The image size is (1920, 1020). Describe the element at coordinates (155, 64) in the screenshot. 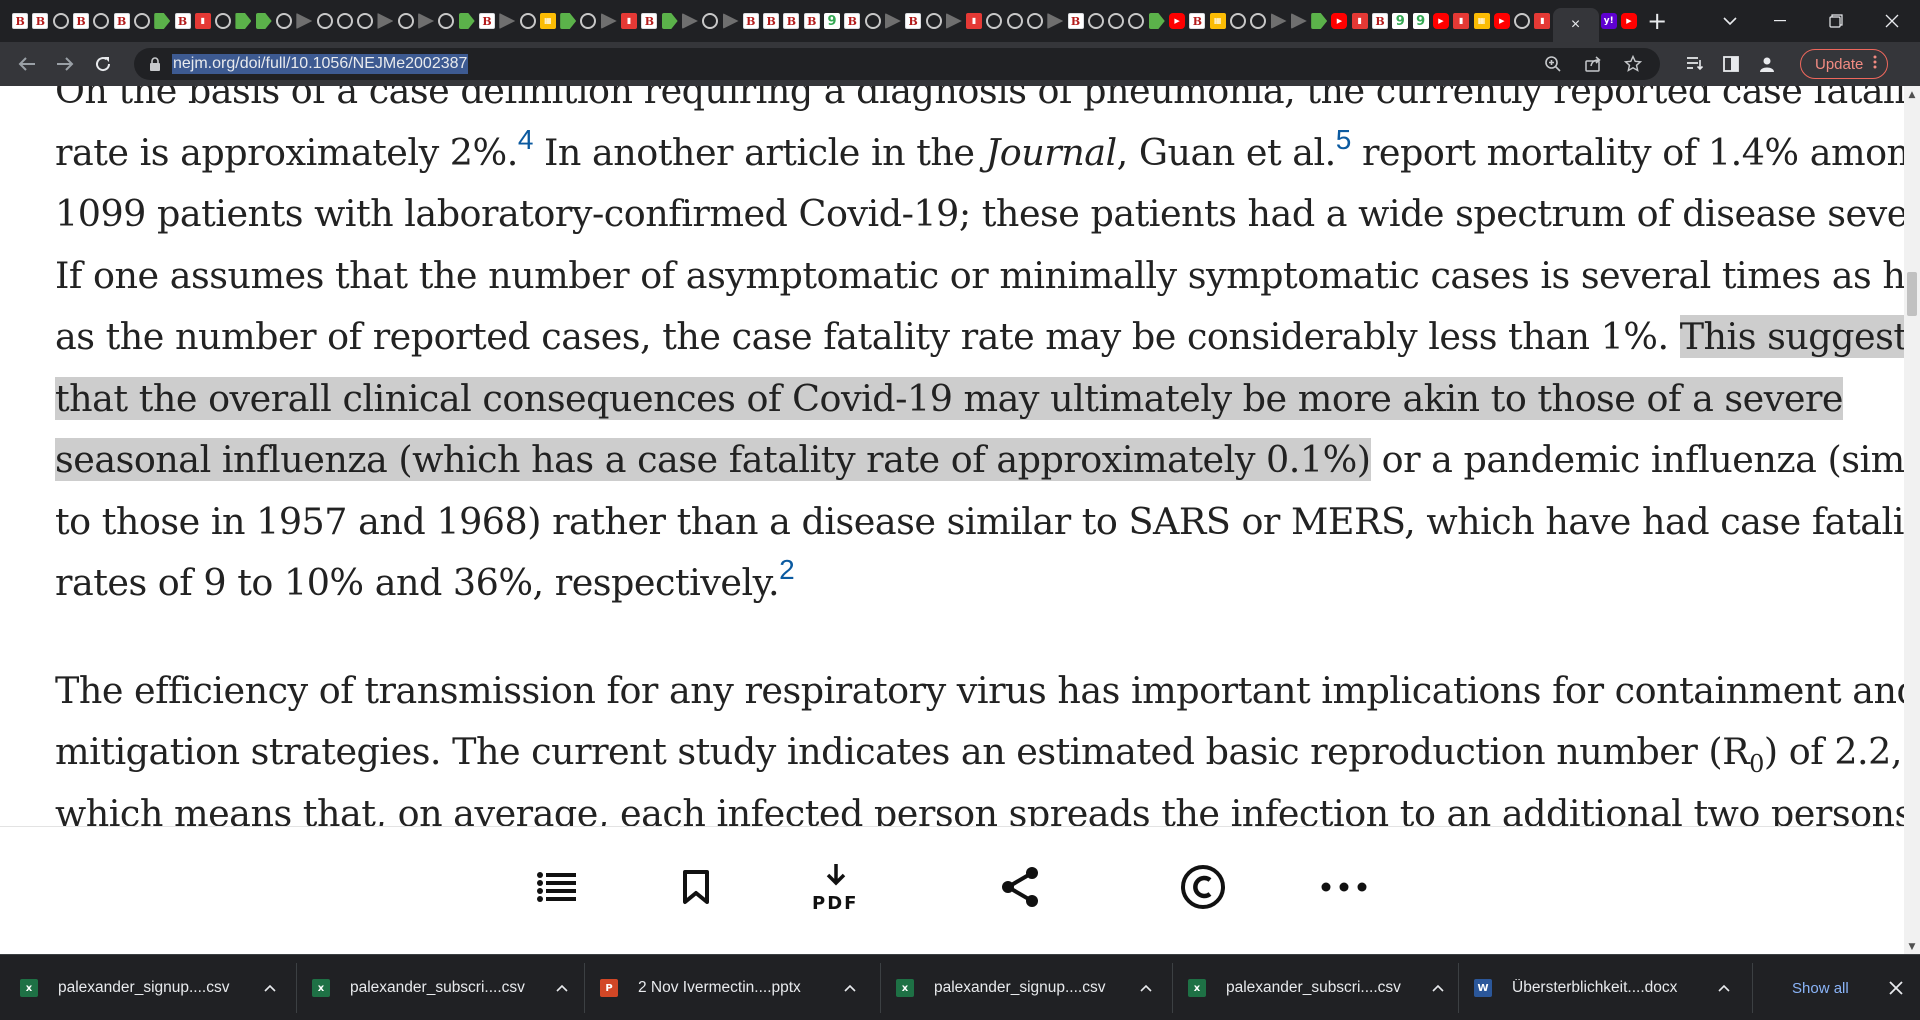

I see `lock-icon` at that location.